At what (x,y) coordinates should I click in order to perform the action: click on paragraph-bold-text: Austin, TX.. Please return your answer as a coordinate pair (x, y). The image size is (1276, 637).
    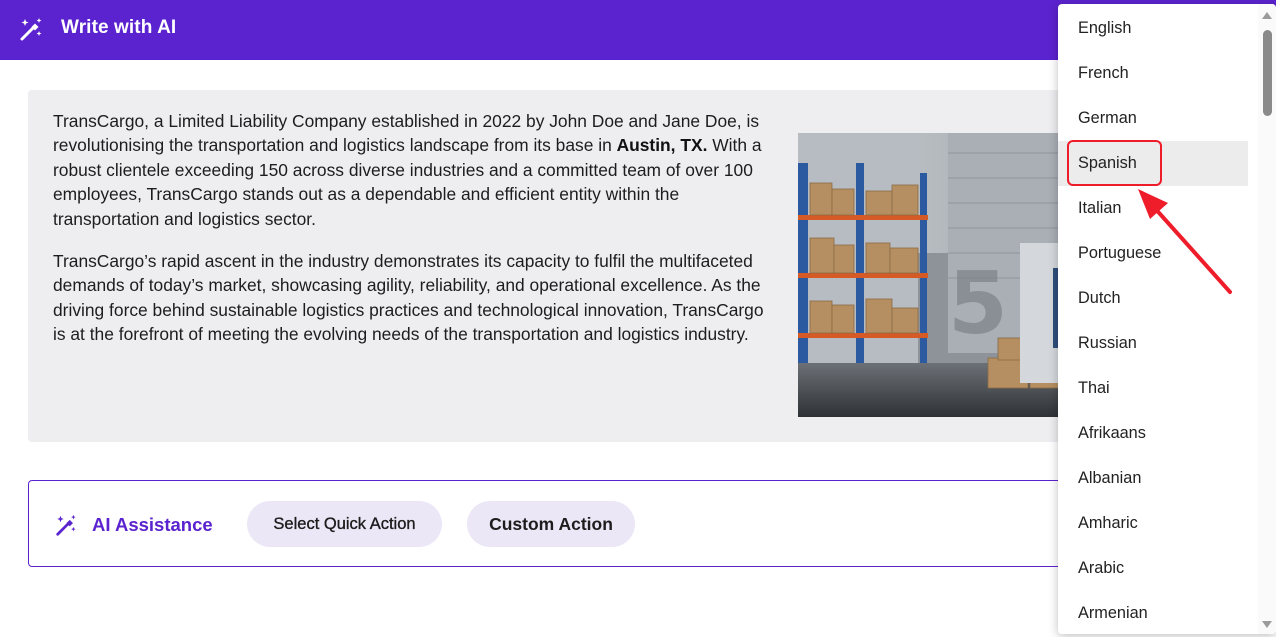
    Looking at the image, I should click on (662, 145).